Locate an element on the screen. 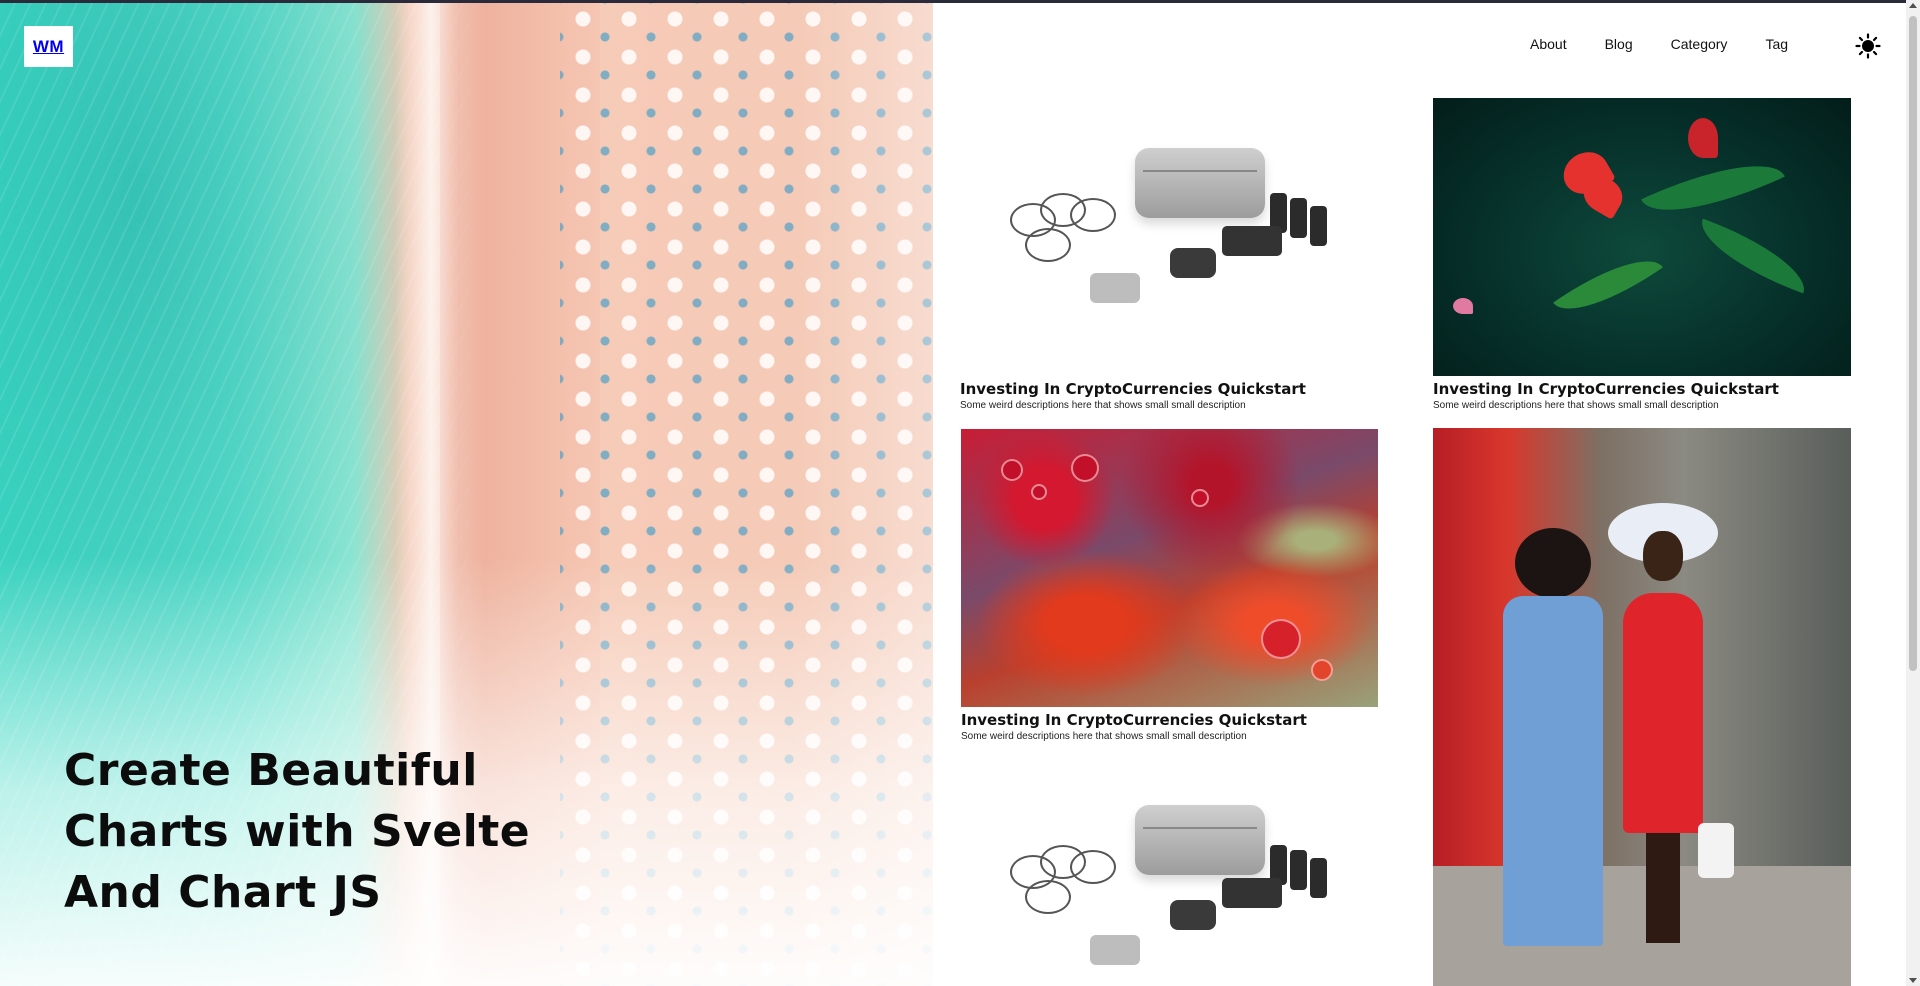 The image size is (1920, 986). post-image-flower is located at coordinates (1642, 237).